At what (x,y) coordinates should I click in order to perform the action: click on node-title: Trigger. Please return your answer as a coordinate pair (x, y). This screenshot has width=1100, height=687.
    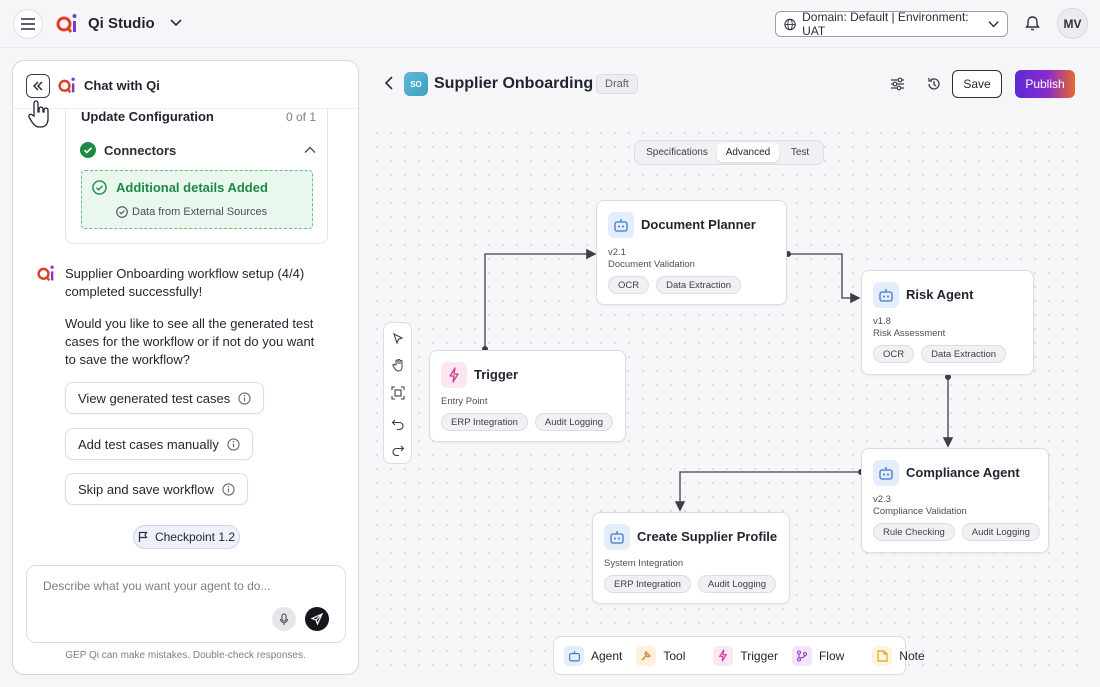
    Looking at the image, I should click on (496, 374).